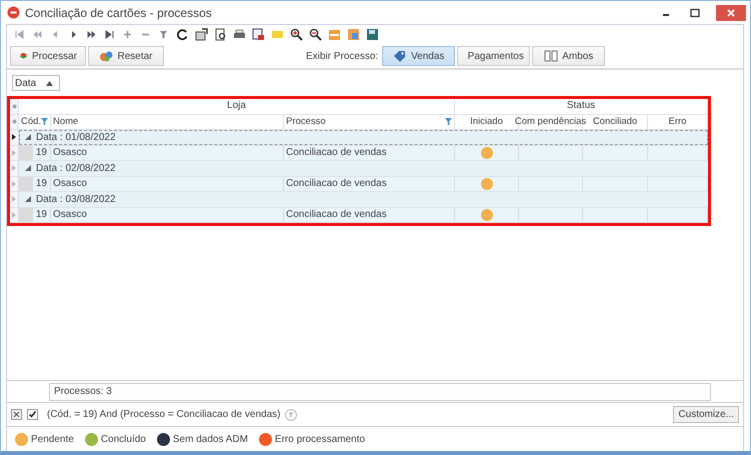 This screenshot has height=455, width=751. Describe the element at coordinates (258, 34) in the screenshot. I see `report-icon` at that location.